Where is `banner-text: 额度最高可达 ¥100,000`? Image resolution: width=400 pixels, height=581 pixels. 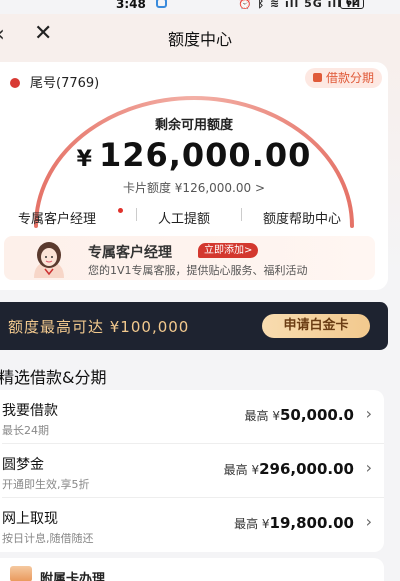
banner-text: 额度最高可达 ¥100,000 is located at coordinates (99, 327).